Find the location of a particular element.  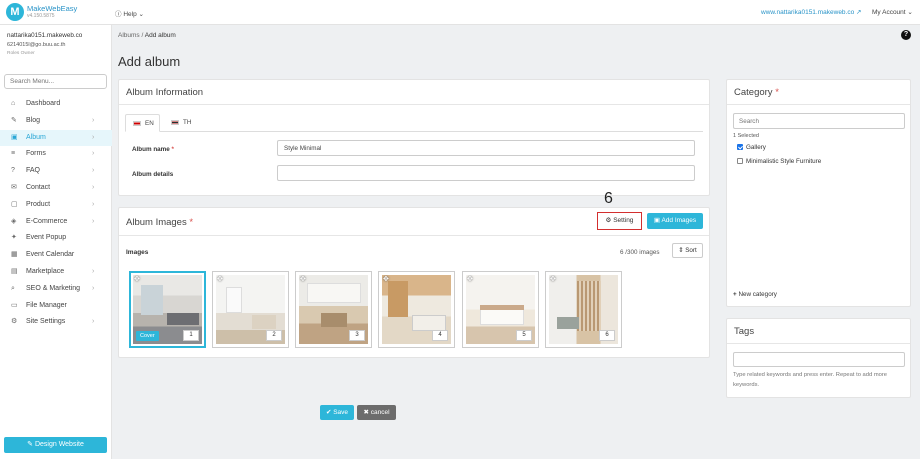

sort-icon: ⇕ is located at coordinates (681, 250).